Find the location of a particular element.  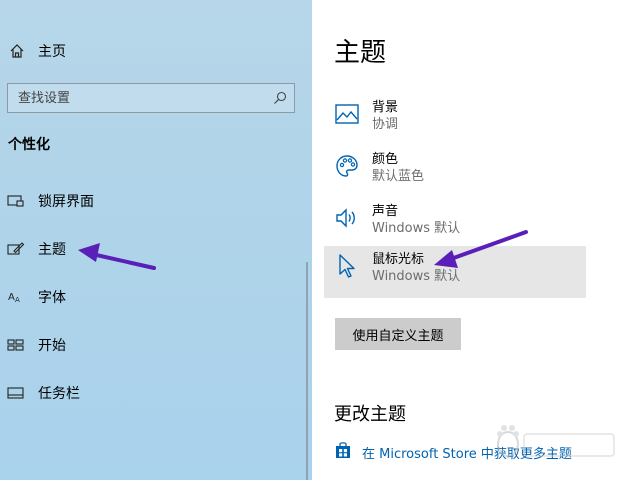

sidebar-item-label: 主页 is located at coordinates (52, 52).